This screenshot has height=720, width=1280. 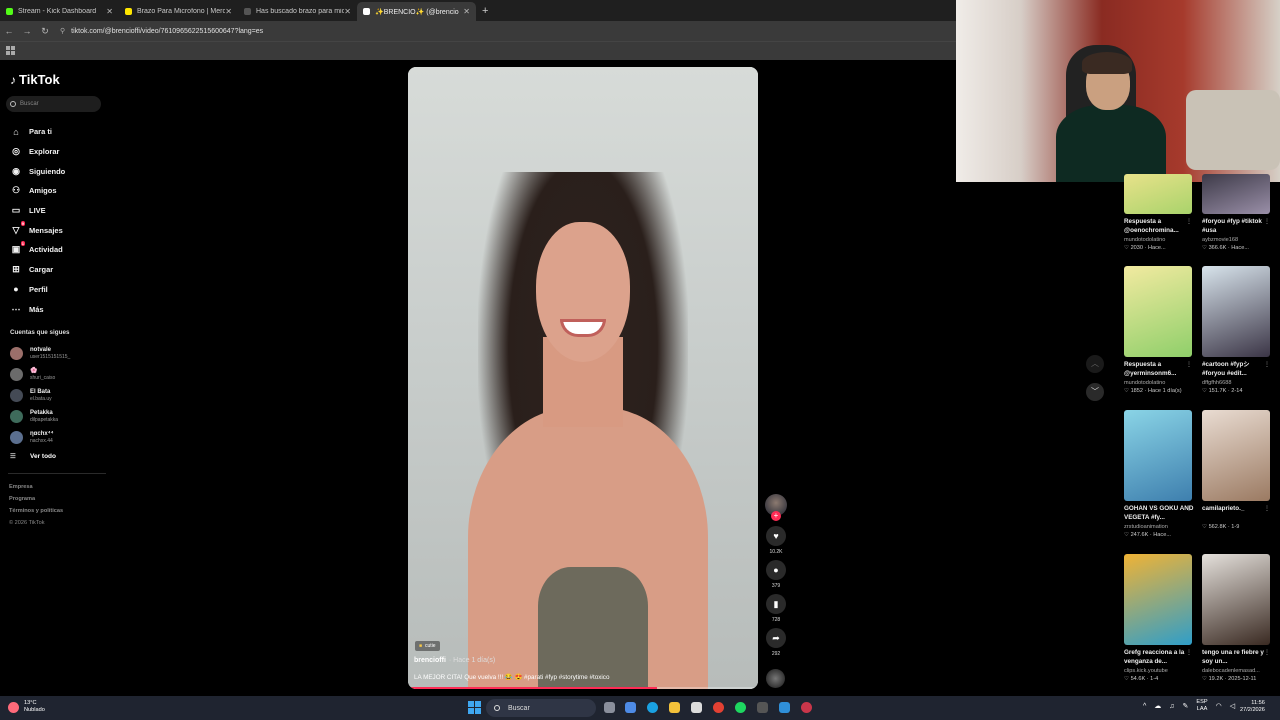 What do you see at coordinates (775, 678) in the screenshot?
I see `music-disc-icon` at bounding box center [775, 678].